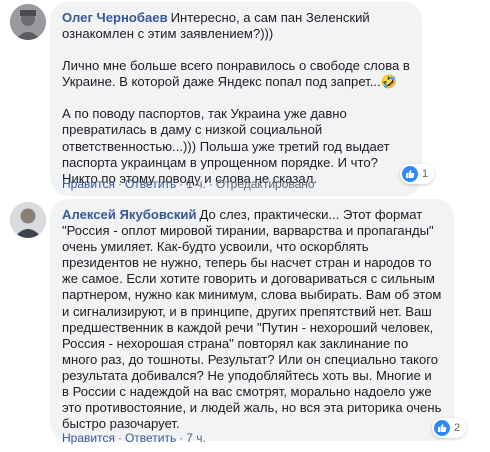 Image resolution: width=490 pixels, height=452 pixels. Describe the element at coordinates (196, 438) in the screenshot. I see `timestamp: 7 ч.` at that location.